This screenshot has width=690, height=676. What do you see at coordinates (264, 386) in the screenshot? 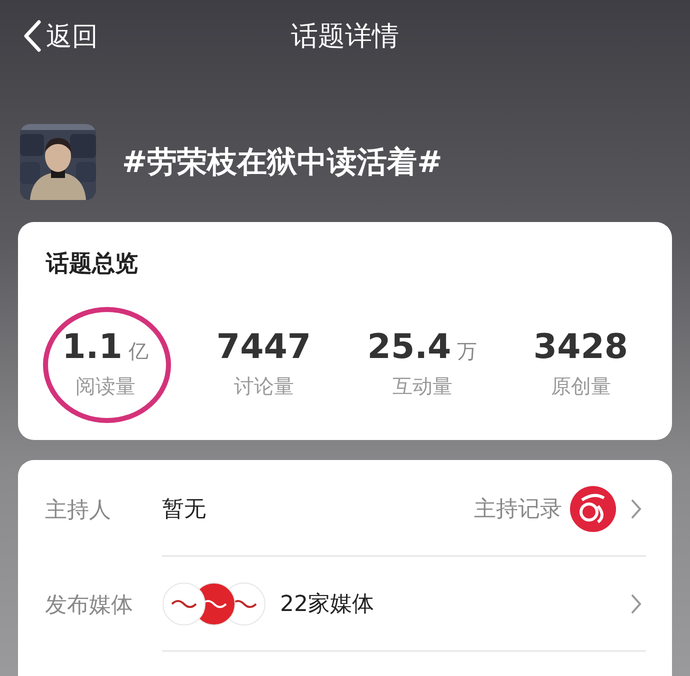
I see `stat-label: 讨论量` at bounding box center [264, 386].